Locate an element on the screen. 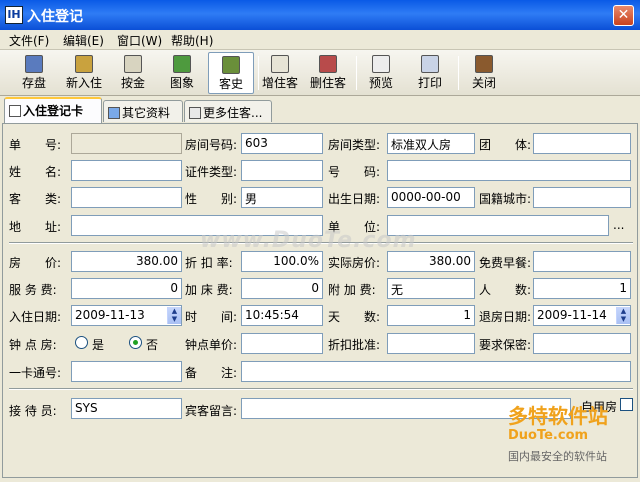  guest-type-field is located at coordinates (126, 197).